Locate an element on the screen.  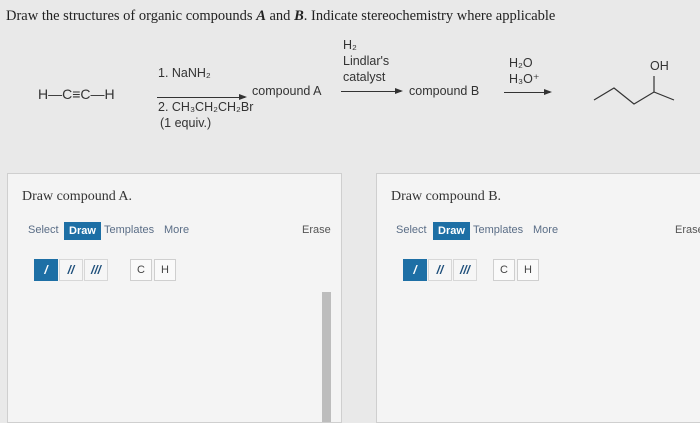
panel-b-title: Draw compound B. is located at coordinates (446, 196).